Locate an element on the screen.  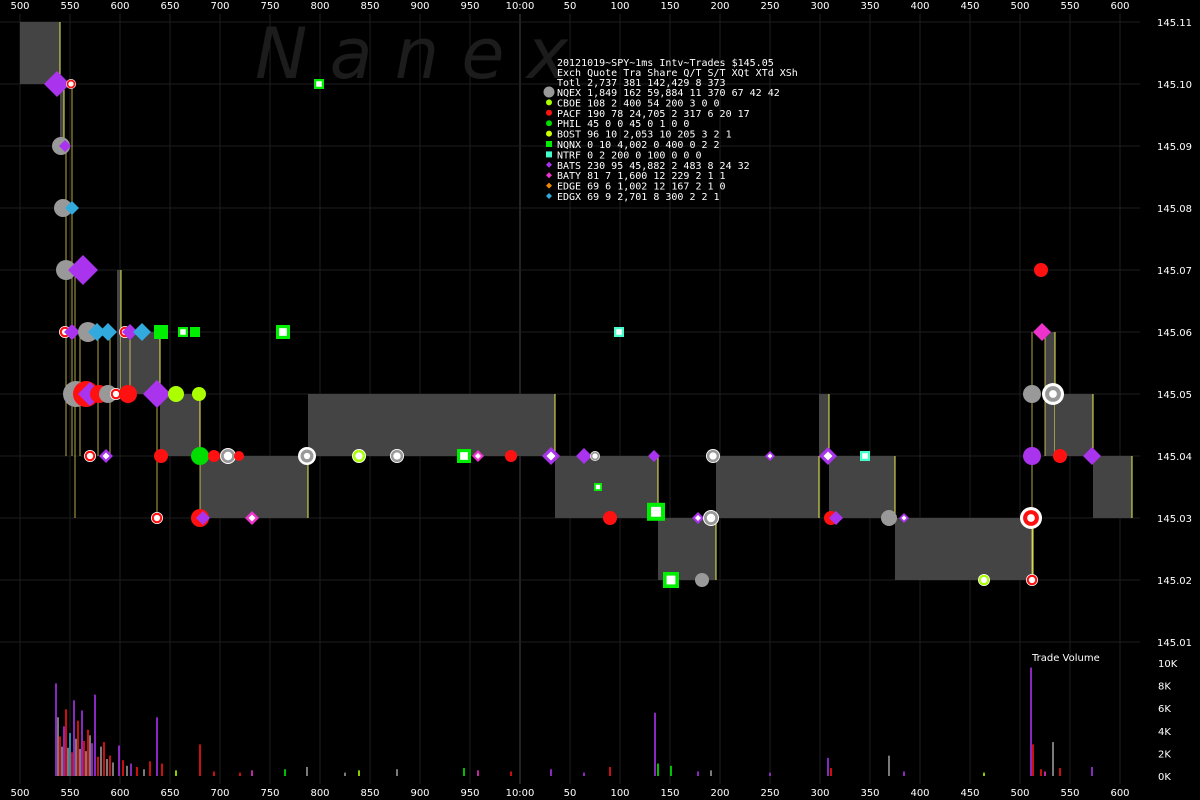
legend-marker-pacf is located at coordinates (549, 112).